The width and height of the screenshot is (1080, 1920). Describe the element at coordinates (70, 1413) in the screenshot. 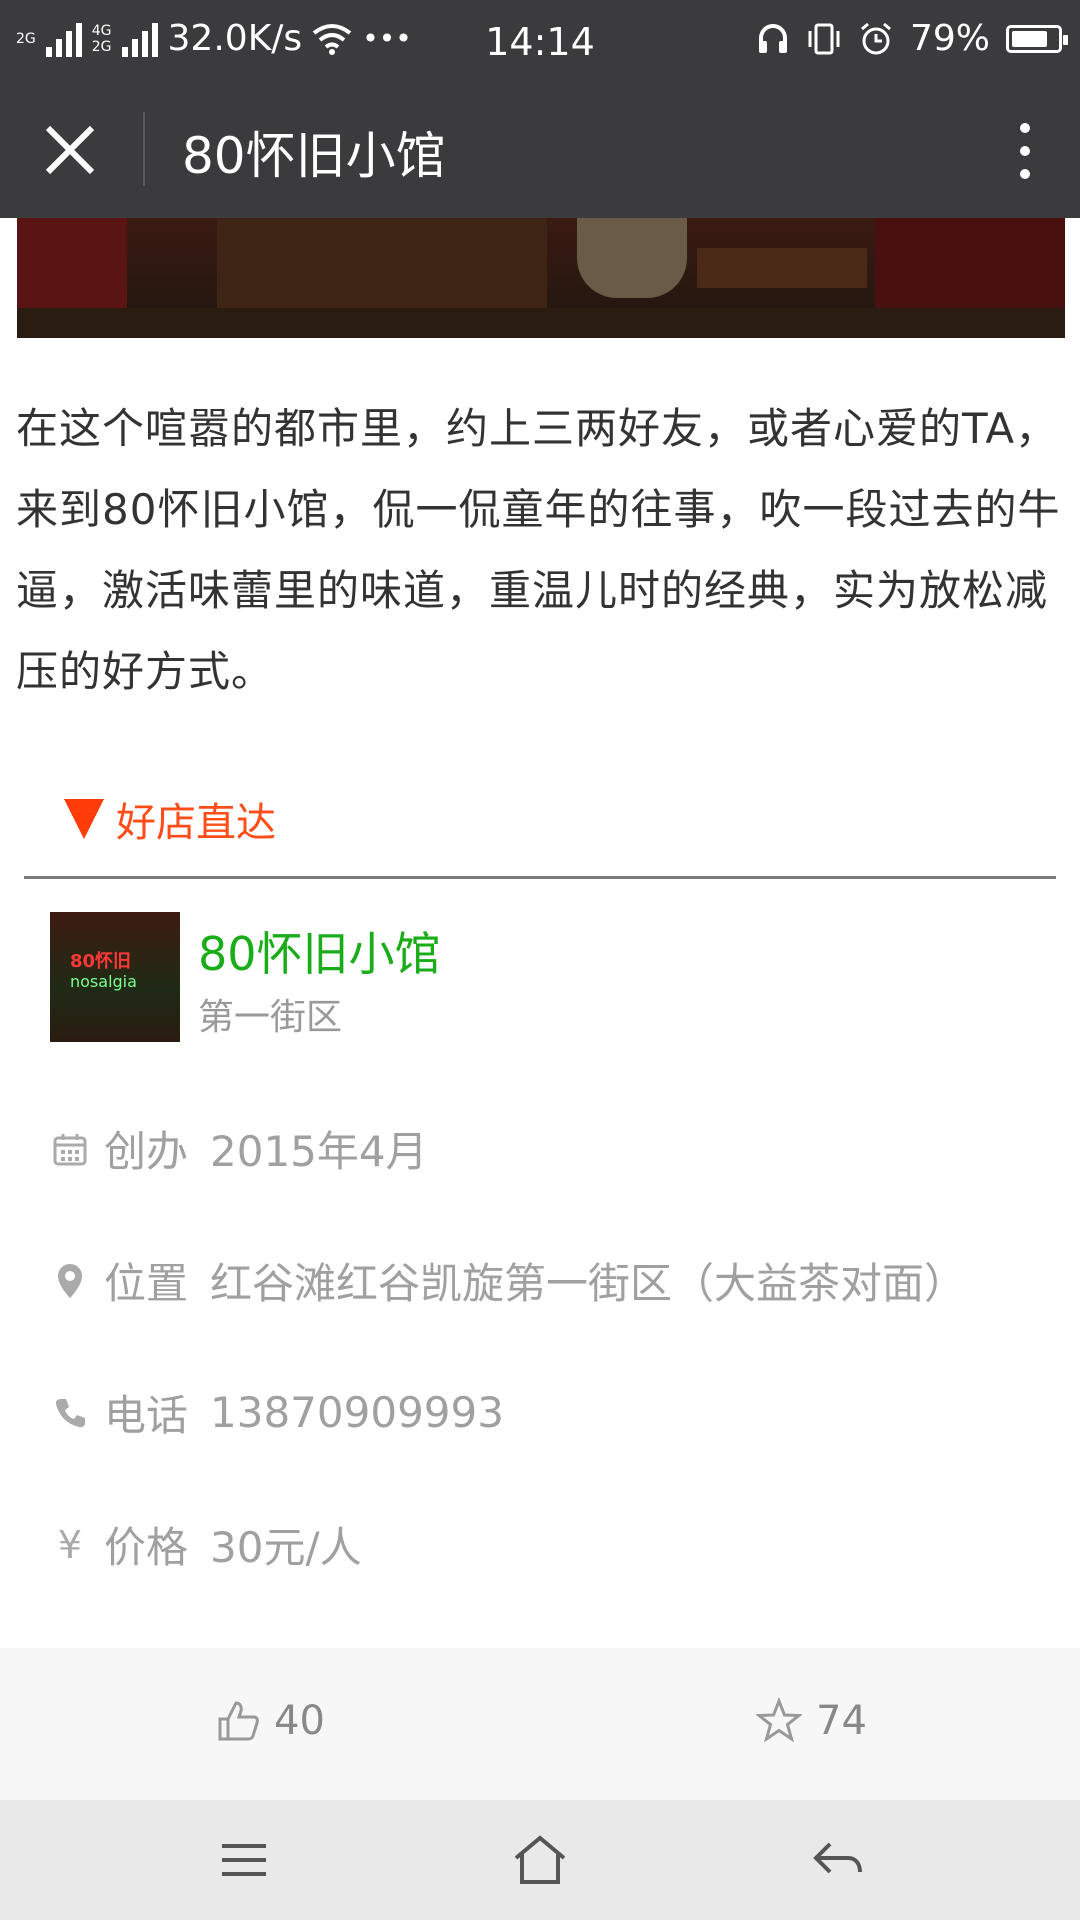

I see `phone-icon` at that location.